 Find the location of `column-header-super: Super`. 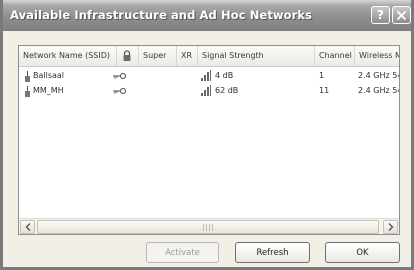

column-header-super: Super is located at coordinates (158, 56).